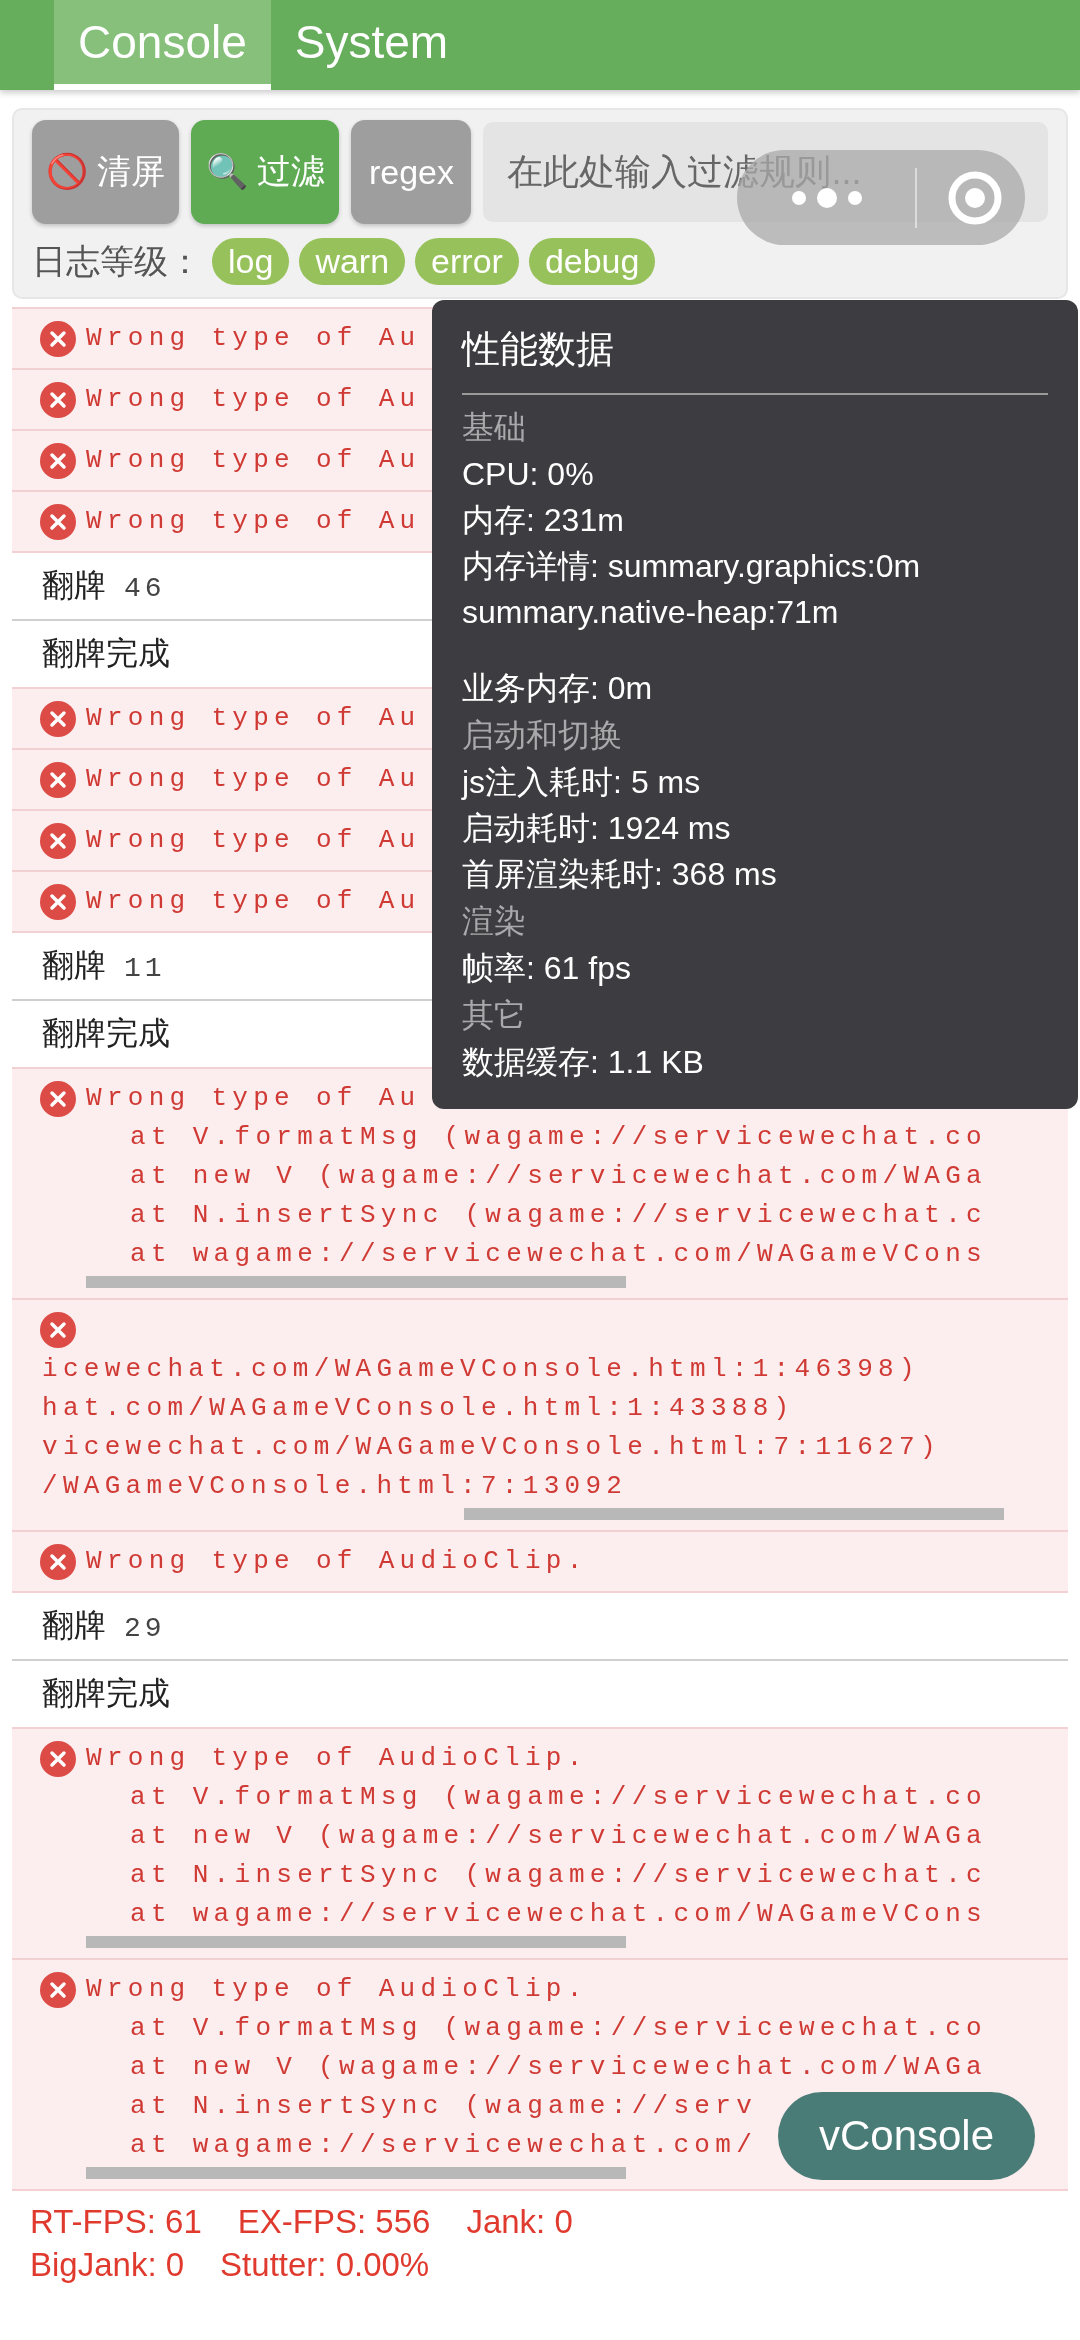  Describe the element at coordinates (162, 45) in the screenshot. I see `tab: Console` at that location.